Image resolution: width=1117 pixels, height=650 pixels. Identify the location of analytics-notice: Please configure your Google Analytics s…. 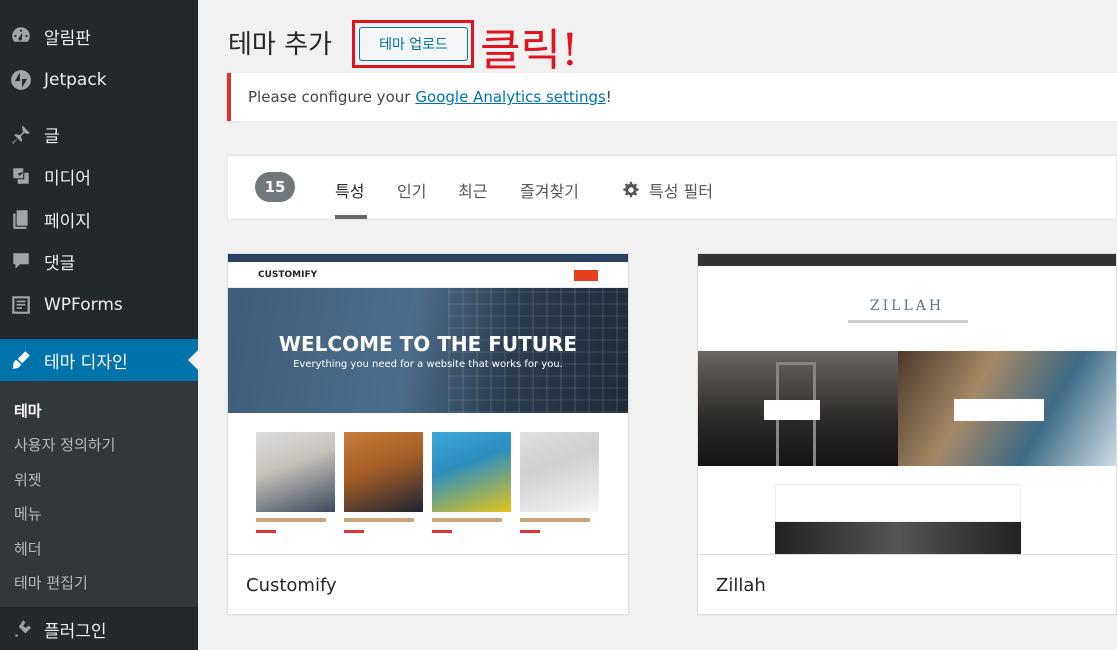
(672, 97).